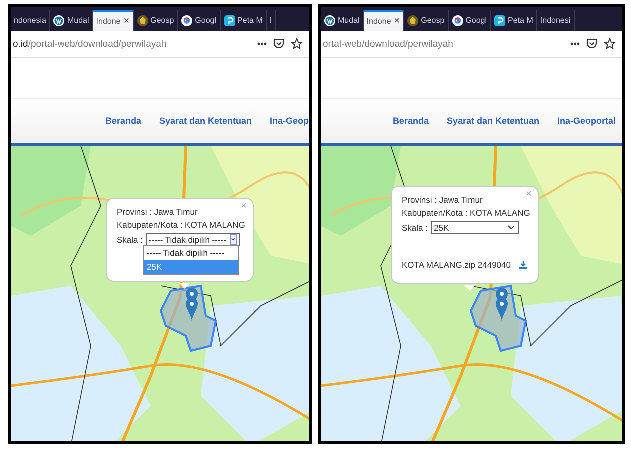 This screenshot has height=449, width=631. I want to click on browser-tab: Indonesi, so click(556, 20).